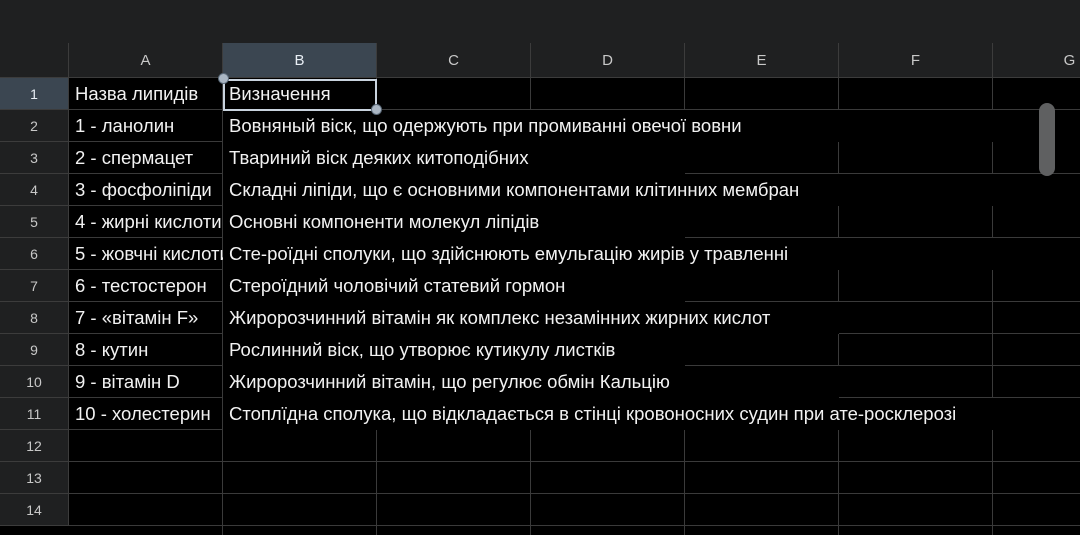  What do you see at coordinates (34, 158) in the screenshot?
I see `row-header-3: 3` at bounding box center [34, 158].